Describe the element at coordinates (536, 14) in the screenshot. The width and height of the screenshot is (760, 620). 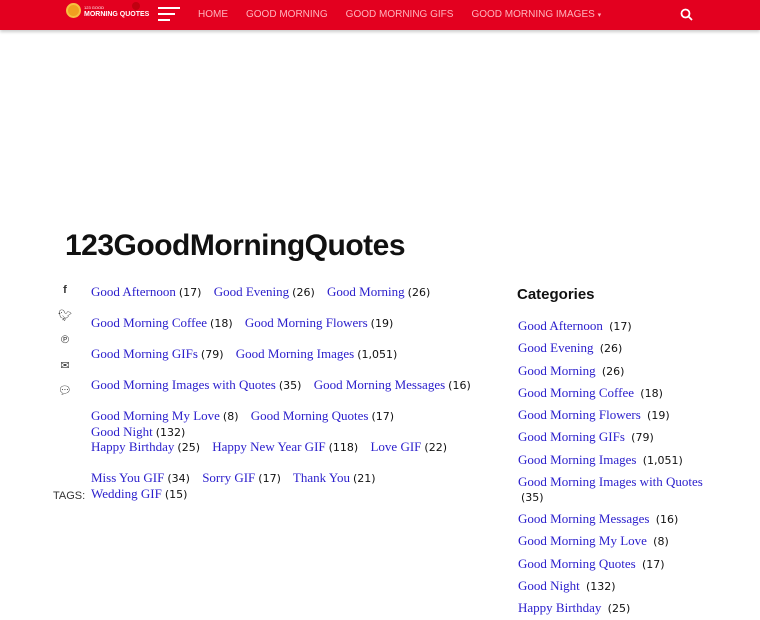
I see `nav-good-morning-images: GOOD MORNING IMAGES ▾` at that location.